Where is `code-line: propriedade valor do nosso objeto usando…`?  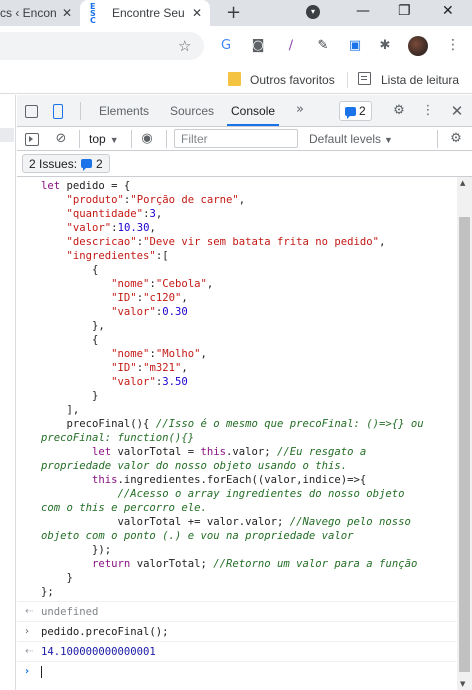
code-line: propriedade valor do nosso objeto usando… is located at coordinates (249, 466).